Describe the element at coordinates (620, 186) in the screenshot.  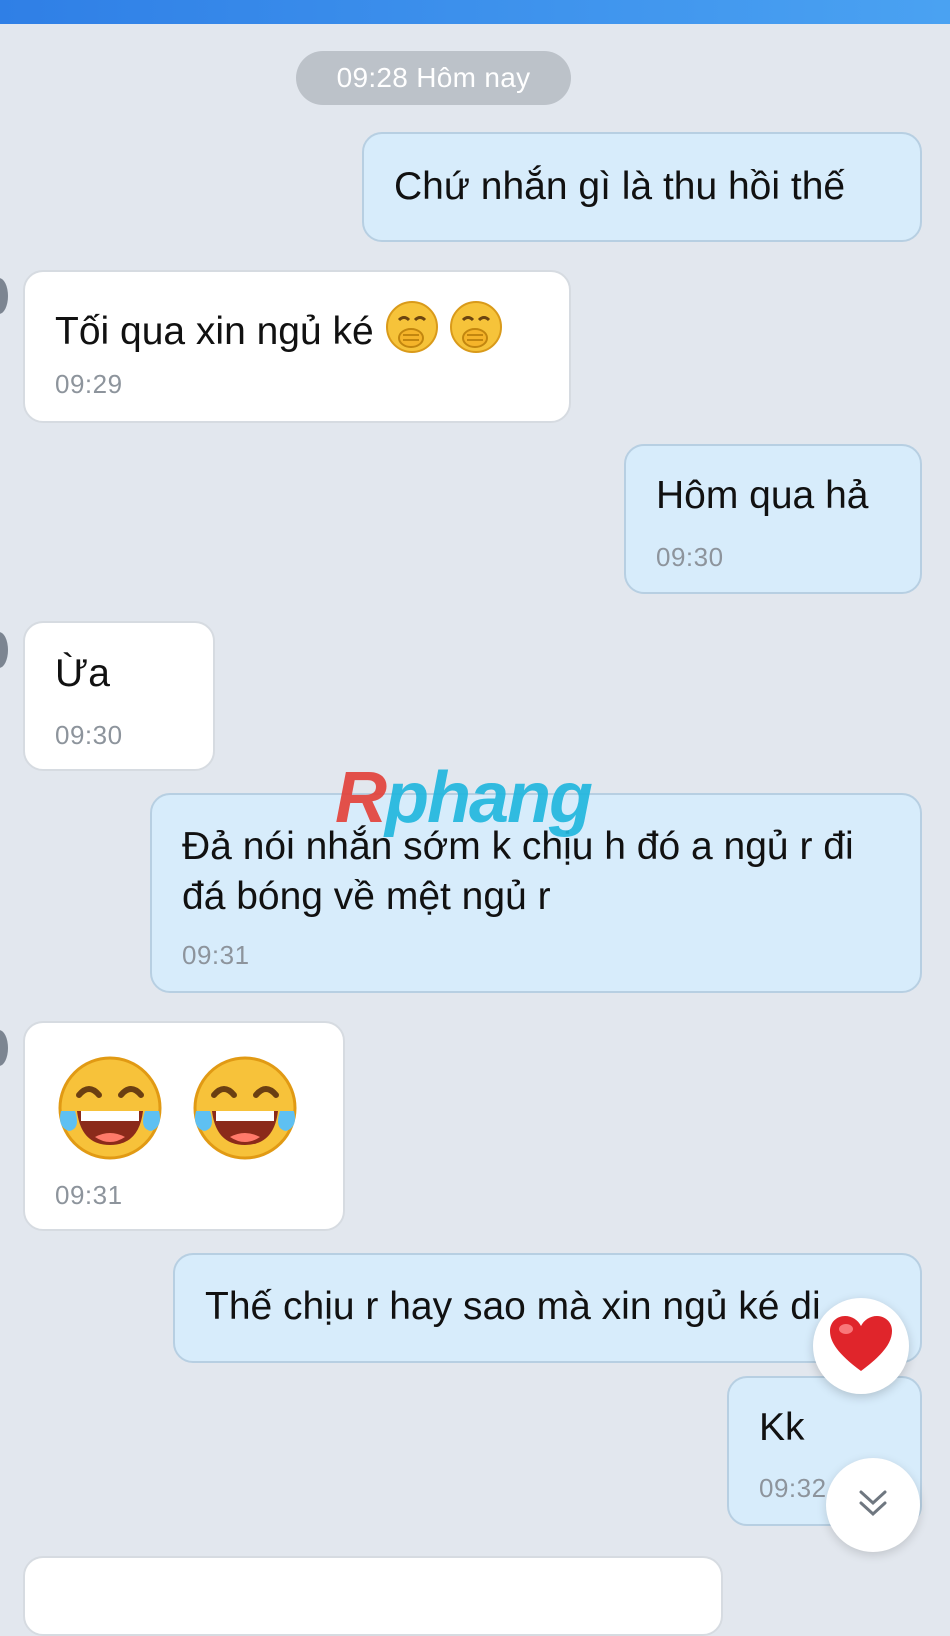
I see `message-text: Chứ nhắn gì là thu hồi thế` at that location.